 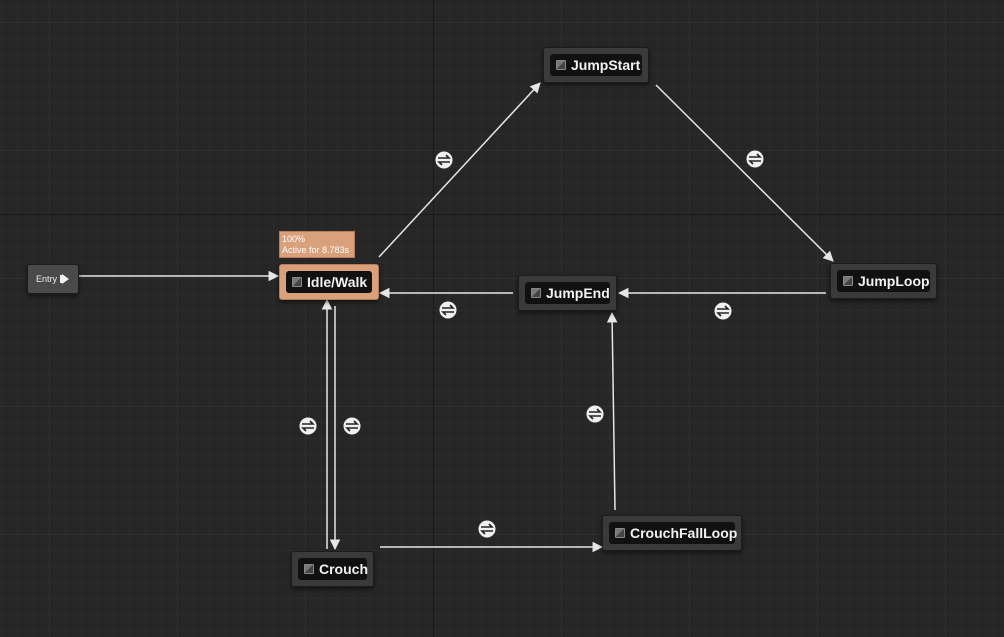 I want to click on state-label-pill: CrouchFallLoop, so click(x=673, y=533).